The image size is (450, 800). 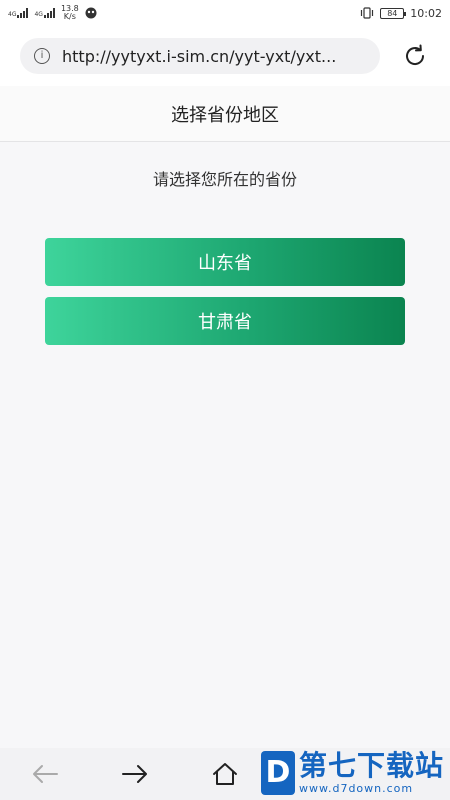 What do you see at coordinates (38, 14) in the screenshot?
I see `network-type-2: 4G` at bounding box center [38, 14].